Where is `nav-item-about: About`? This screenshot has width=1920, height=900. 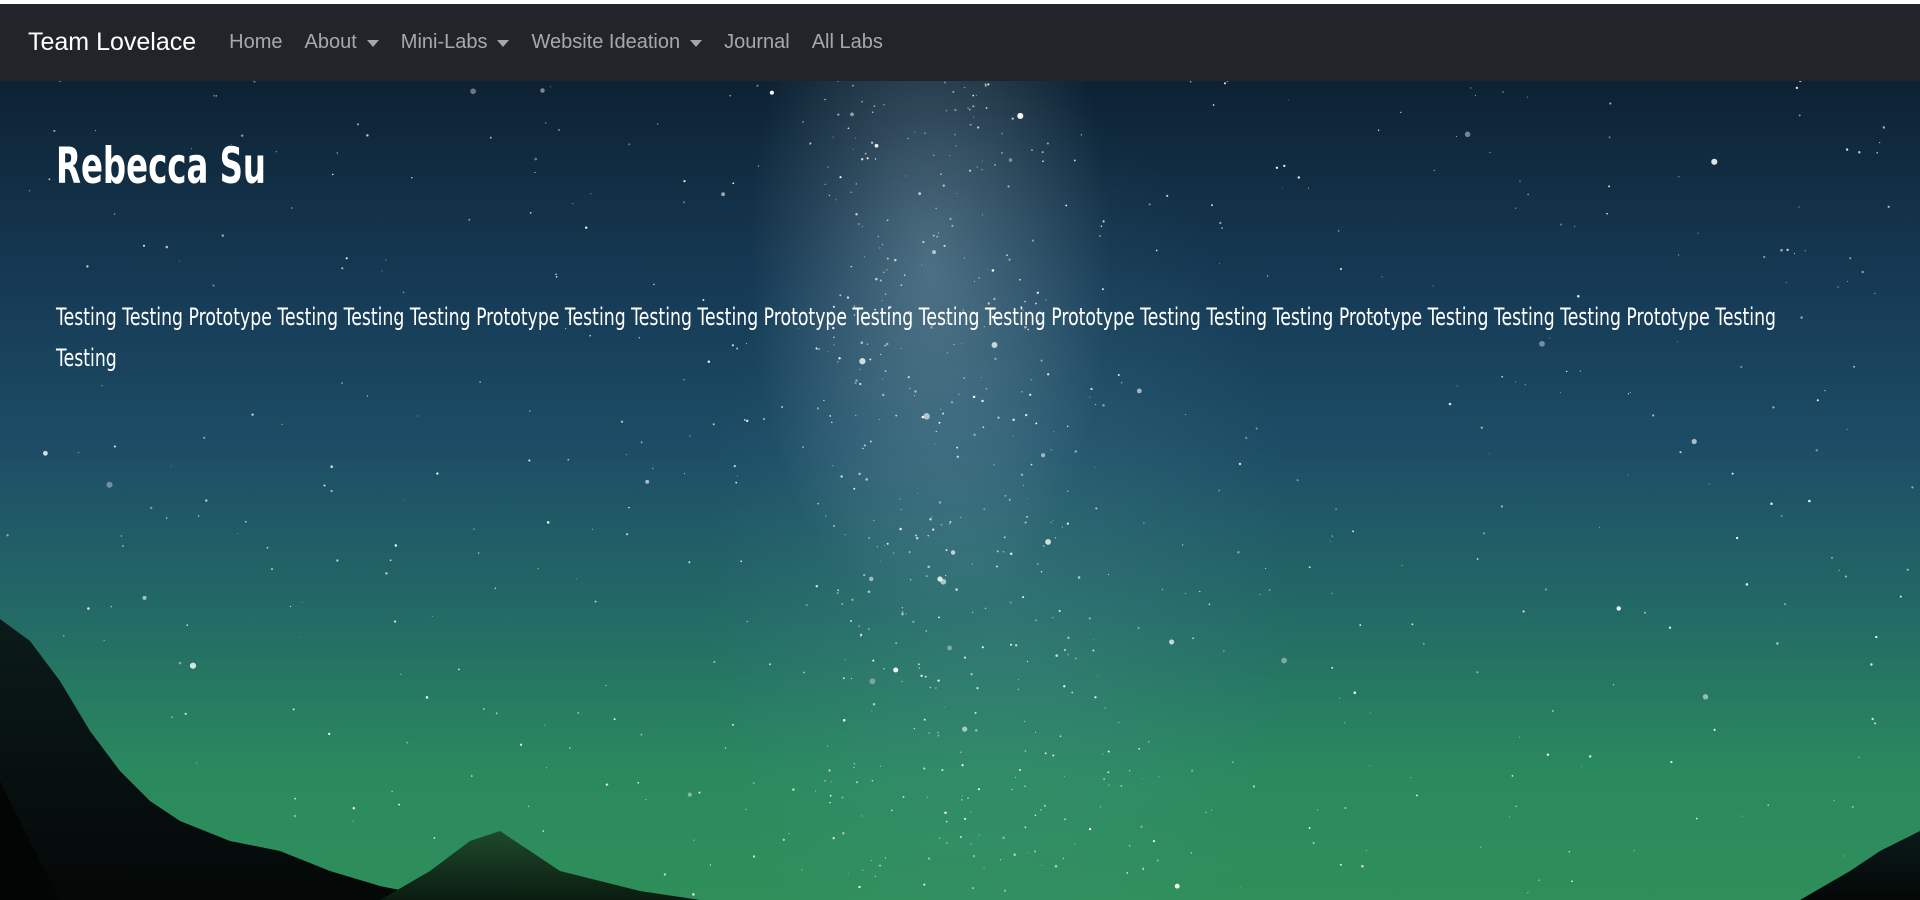
nav-item-about: About is located at coordinates (342, 42).